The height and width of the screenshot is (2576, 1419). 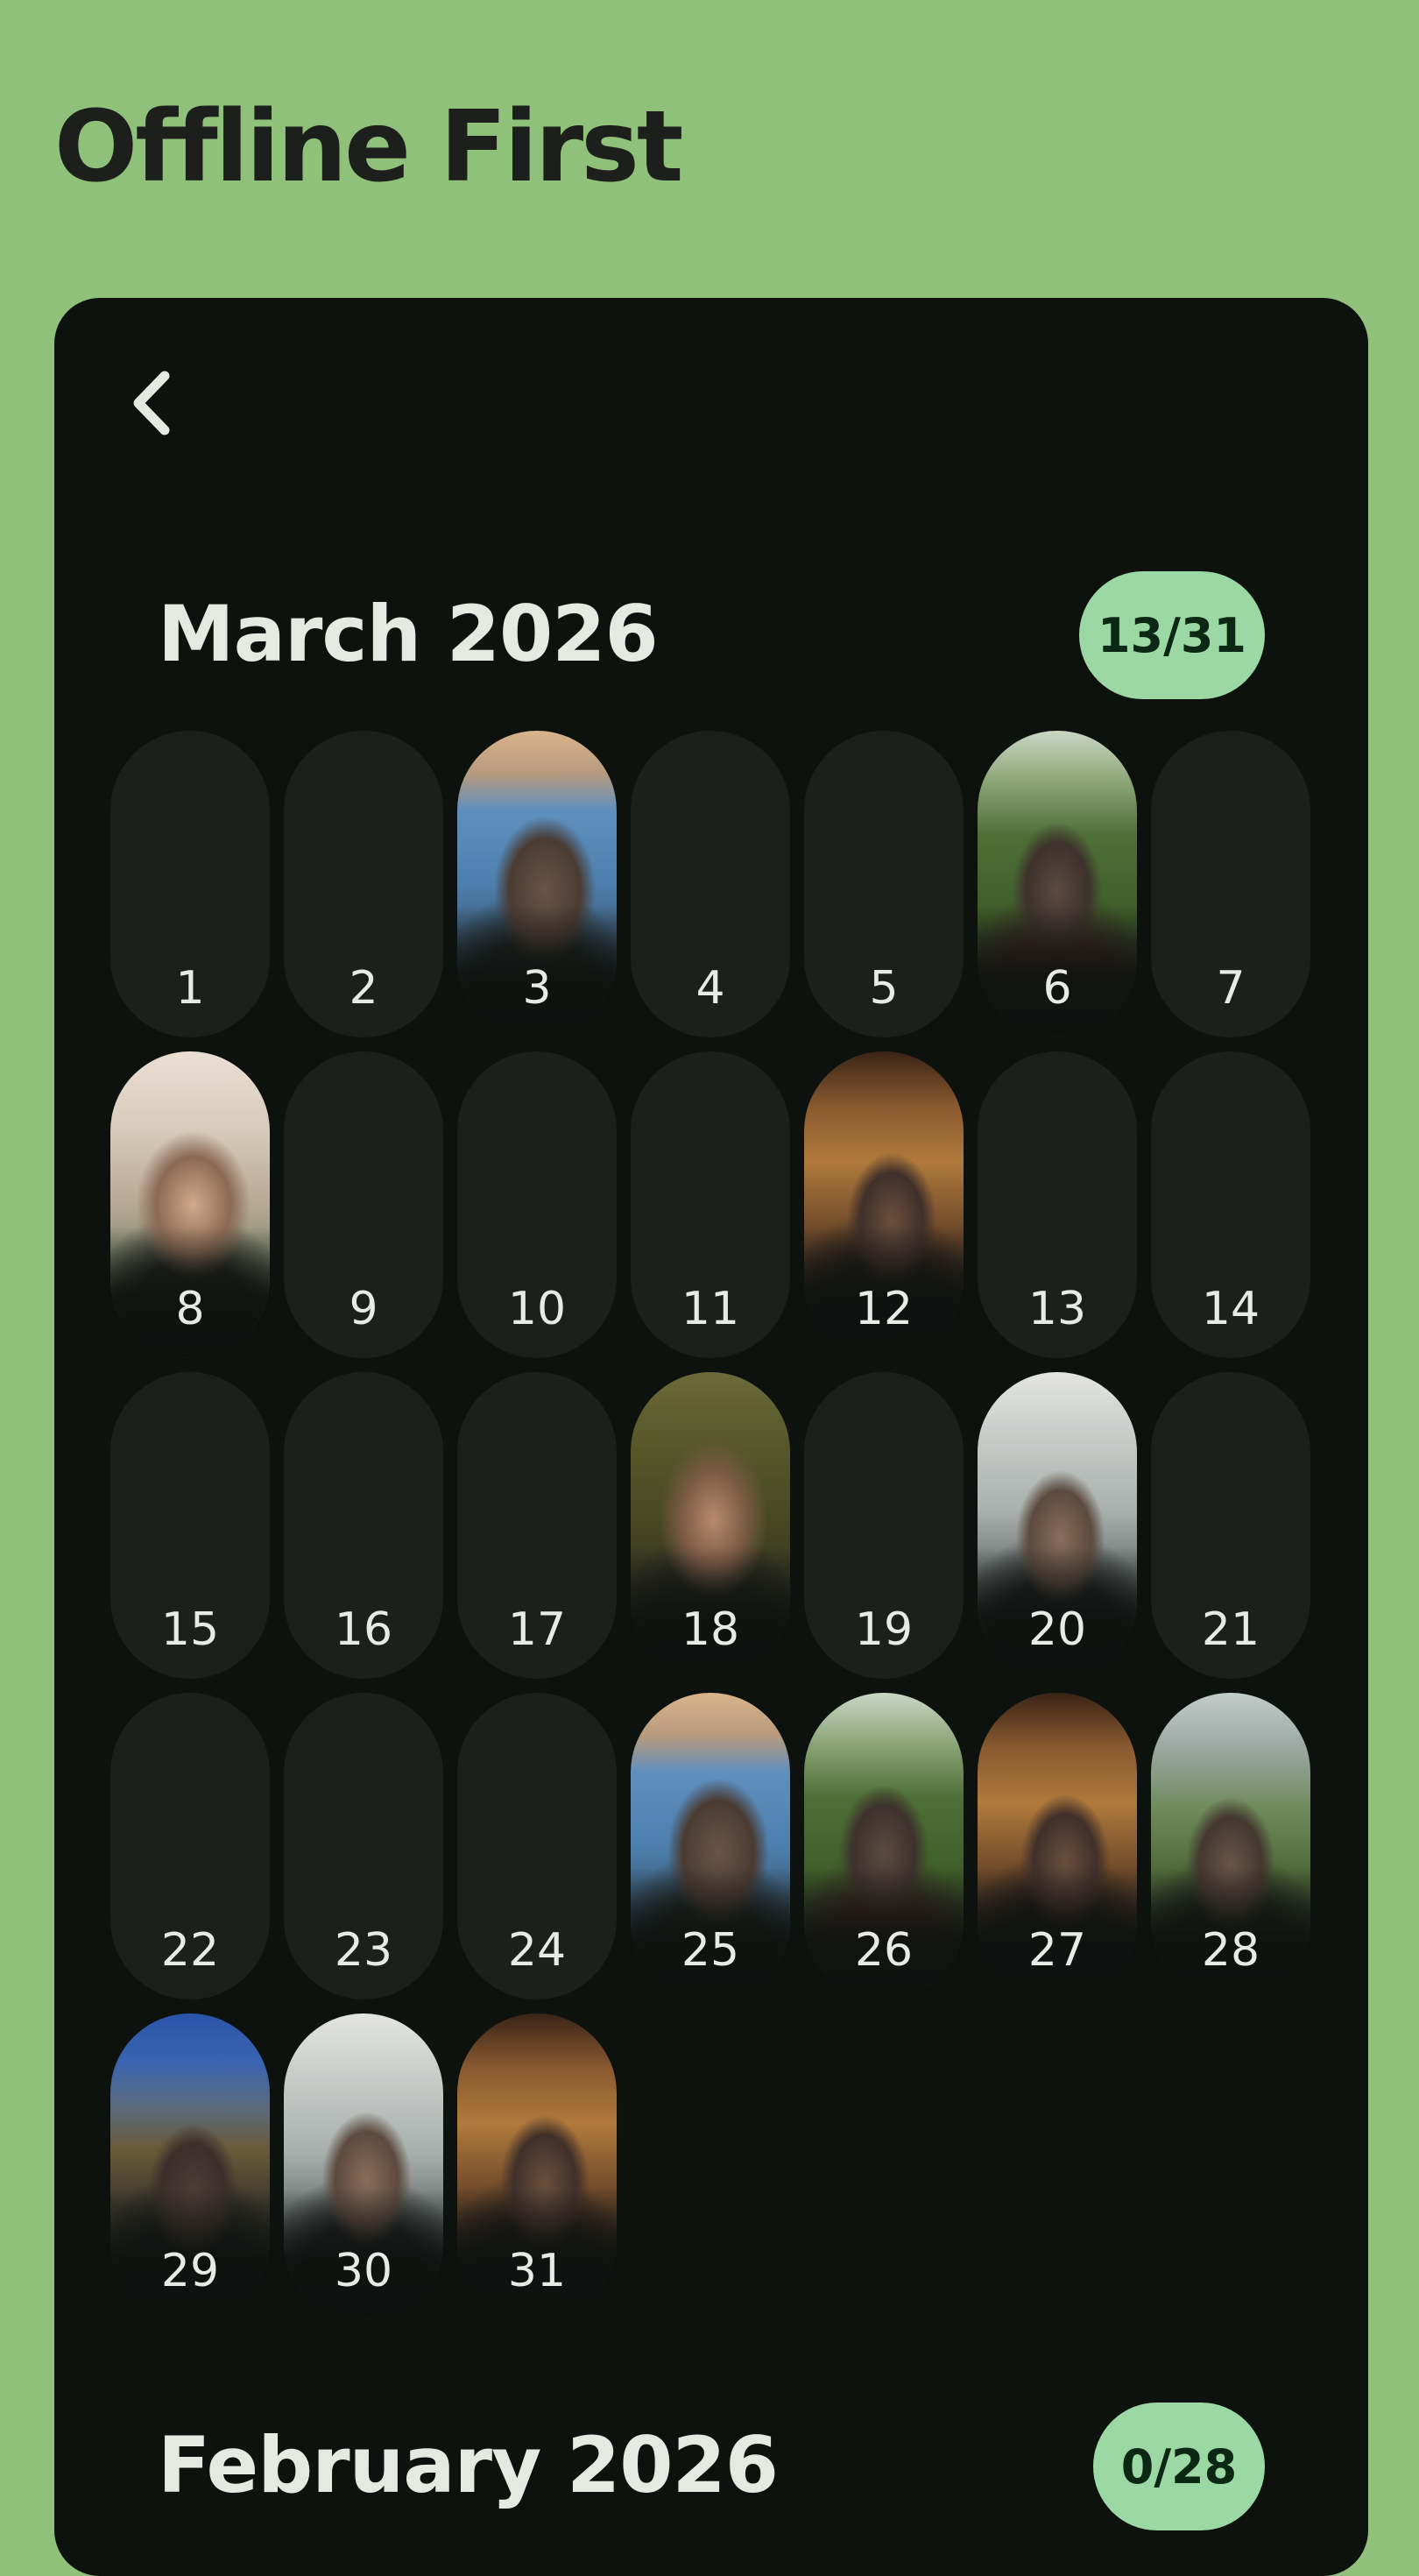 I want to click on day-number: 31, so click(x=537, y=2271).